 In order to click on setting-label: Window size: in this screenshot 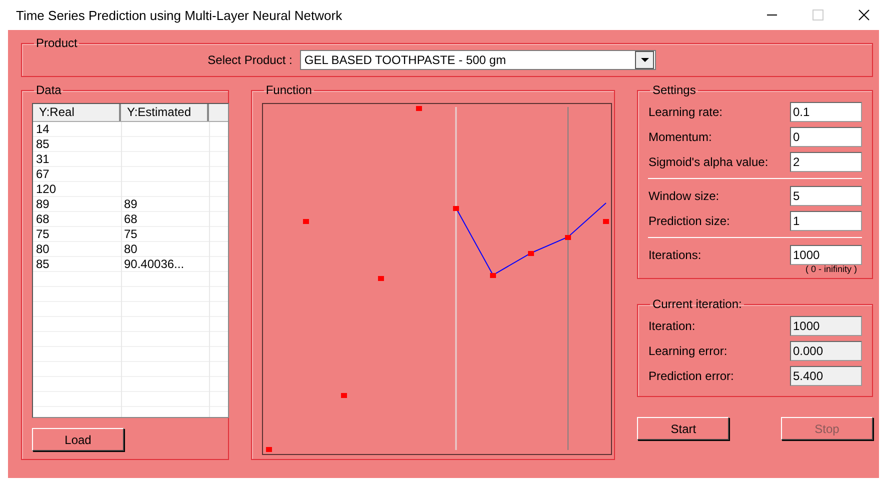, I will do `click(684, 195)`.